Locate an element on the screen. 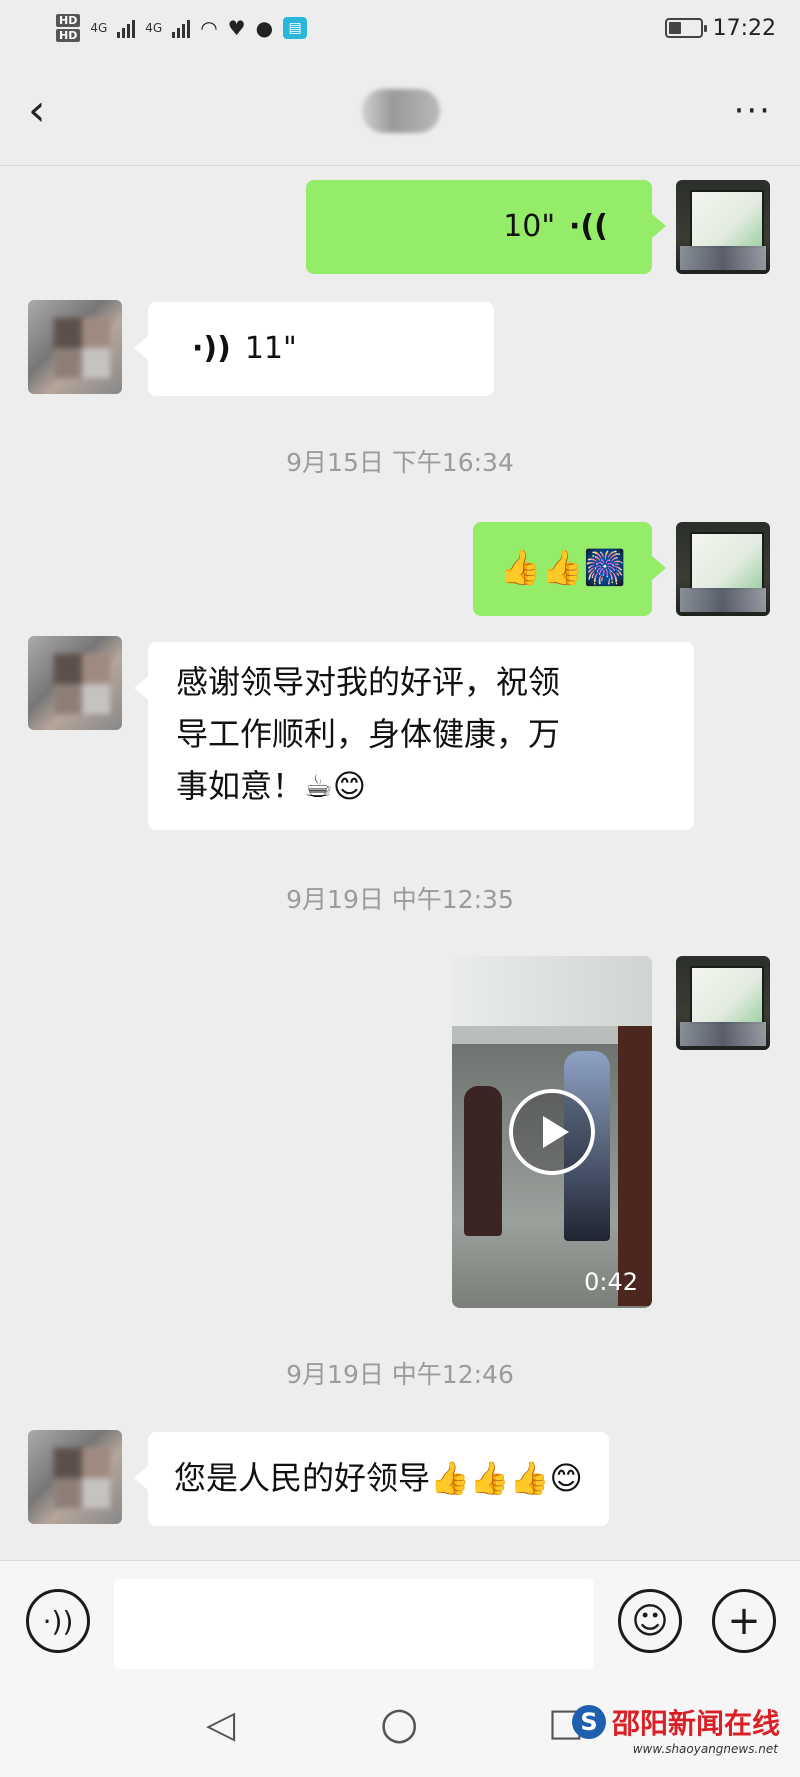 The height and width of the screenshot is (1777, 800). hd-indicators: HD HD is located at coordinates (68, 28).